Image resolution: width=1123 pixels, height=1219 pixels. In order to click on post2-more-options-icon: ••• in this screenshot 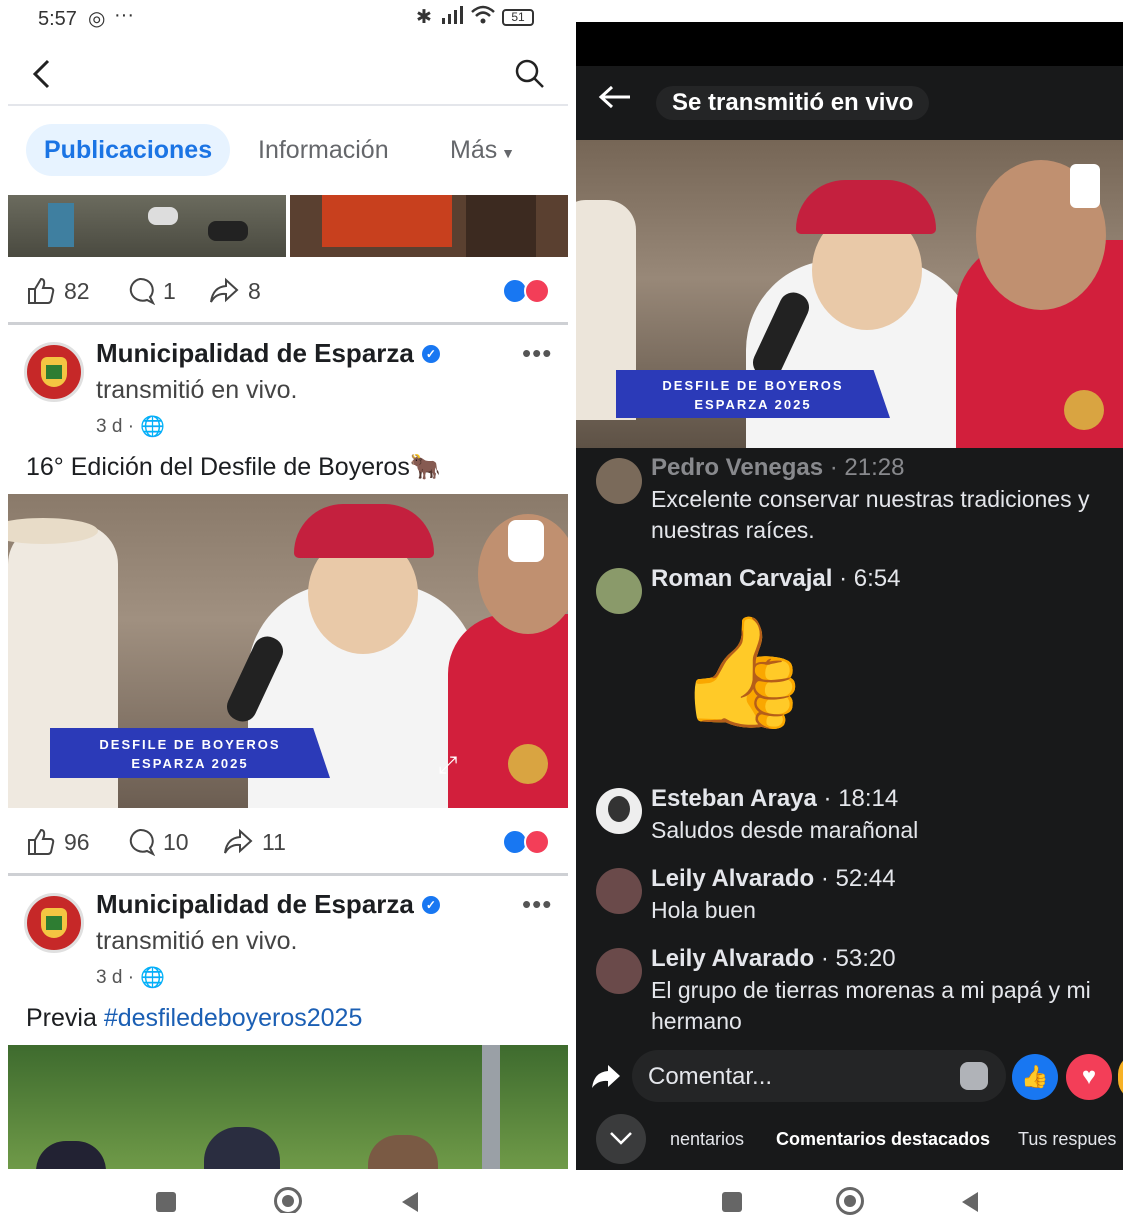, I will do `click(537, 353)`.